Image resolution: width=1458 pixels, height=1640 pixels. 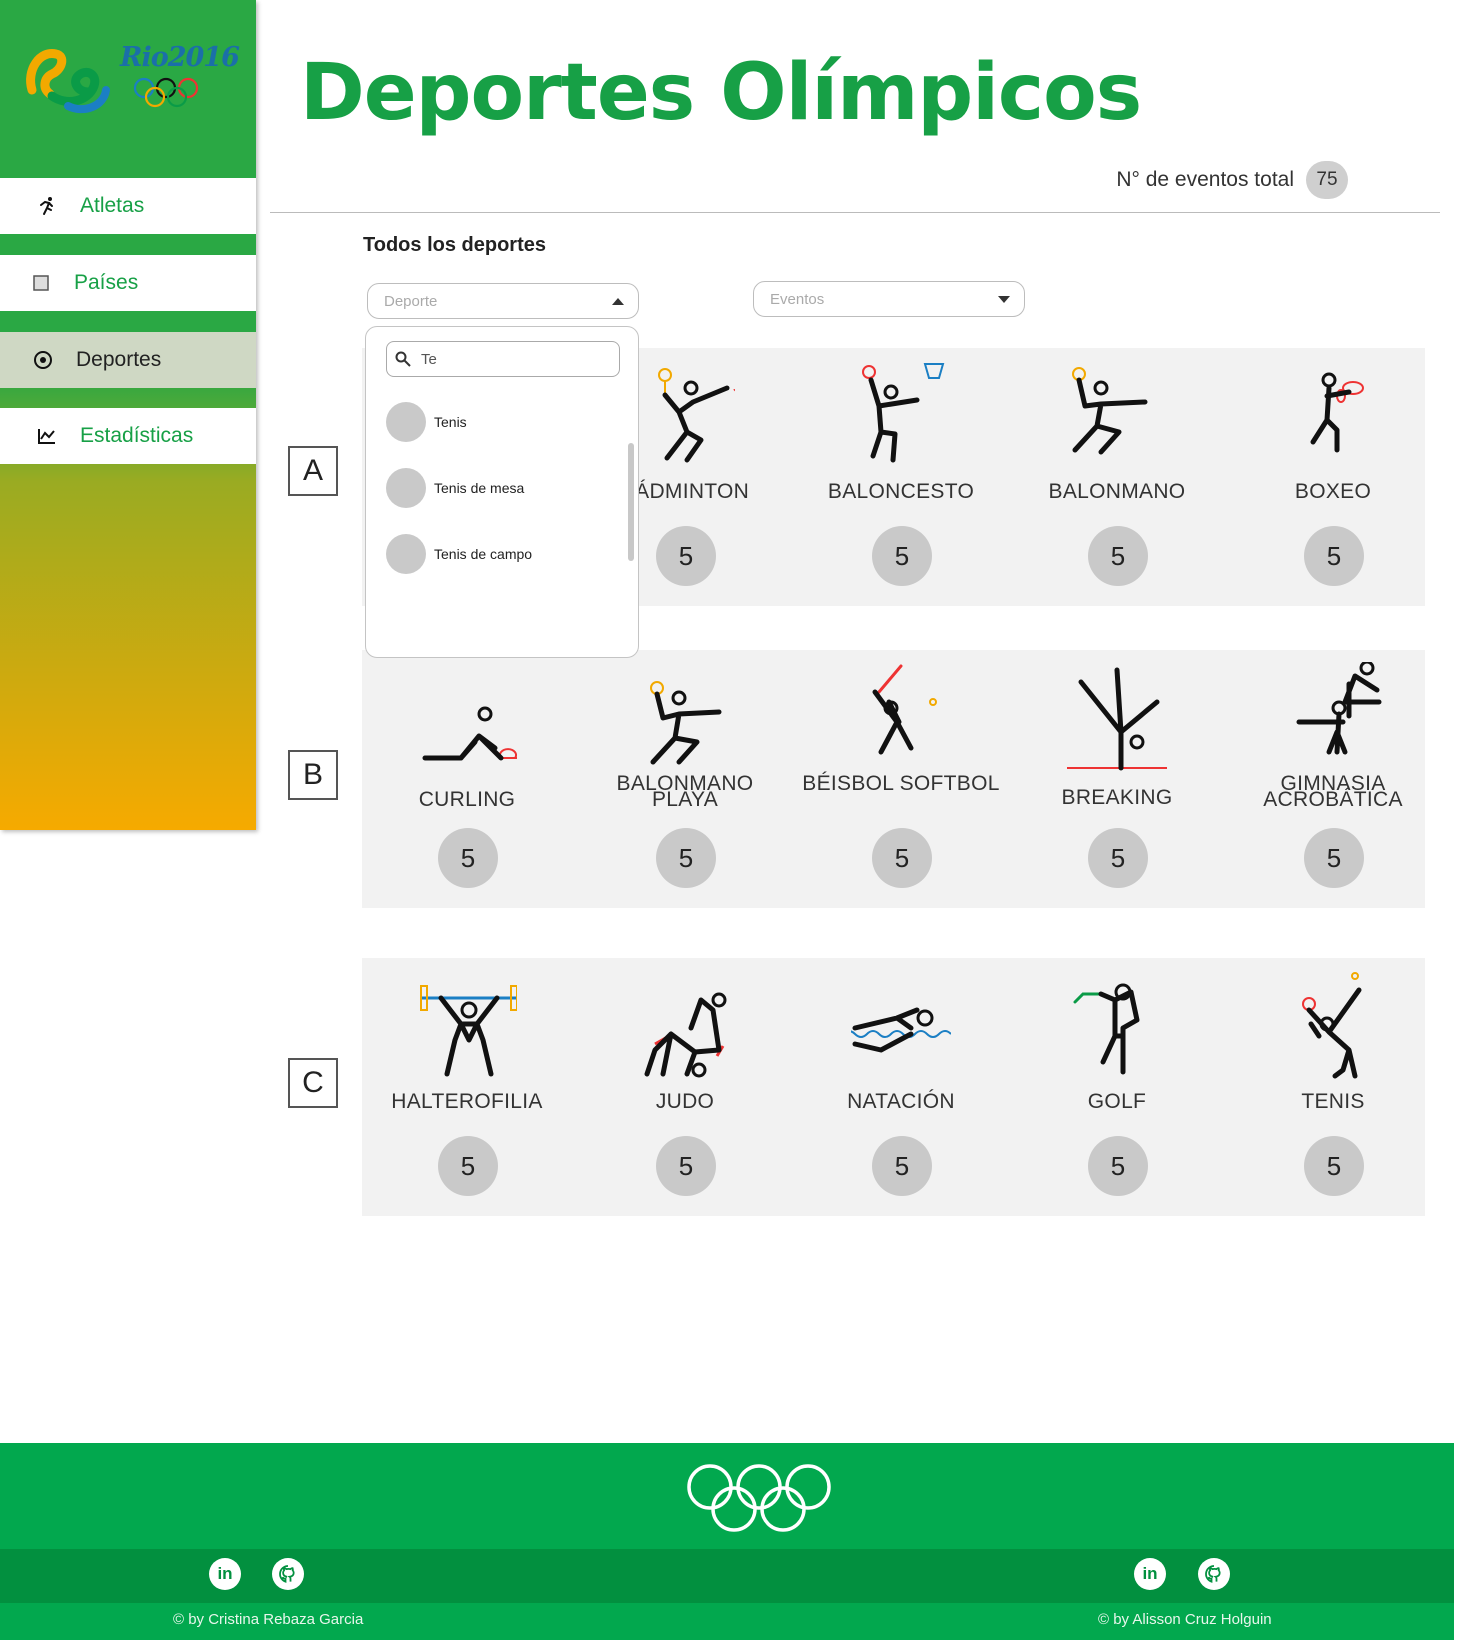 I want to click on curling-icon, so click(x=469, y=733).